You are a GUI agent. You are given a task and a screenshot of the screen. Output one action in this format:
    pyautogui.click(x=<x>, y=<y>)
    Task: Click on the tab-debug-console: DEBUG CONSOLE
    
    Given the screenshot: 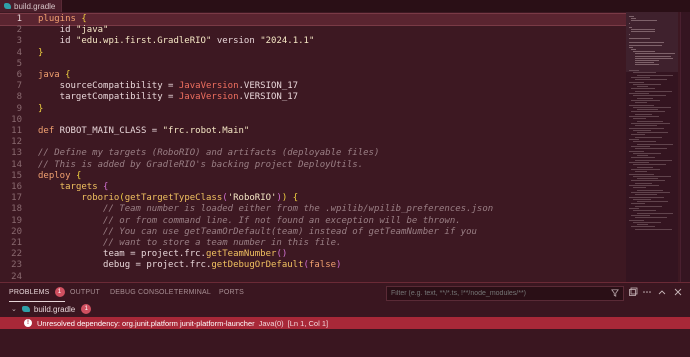 What is the action you would take?
    pyautogui.click(x=142, y=292)
    